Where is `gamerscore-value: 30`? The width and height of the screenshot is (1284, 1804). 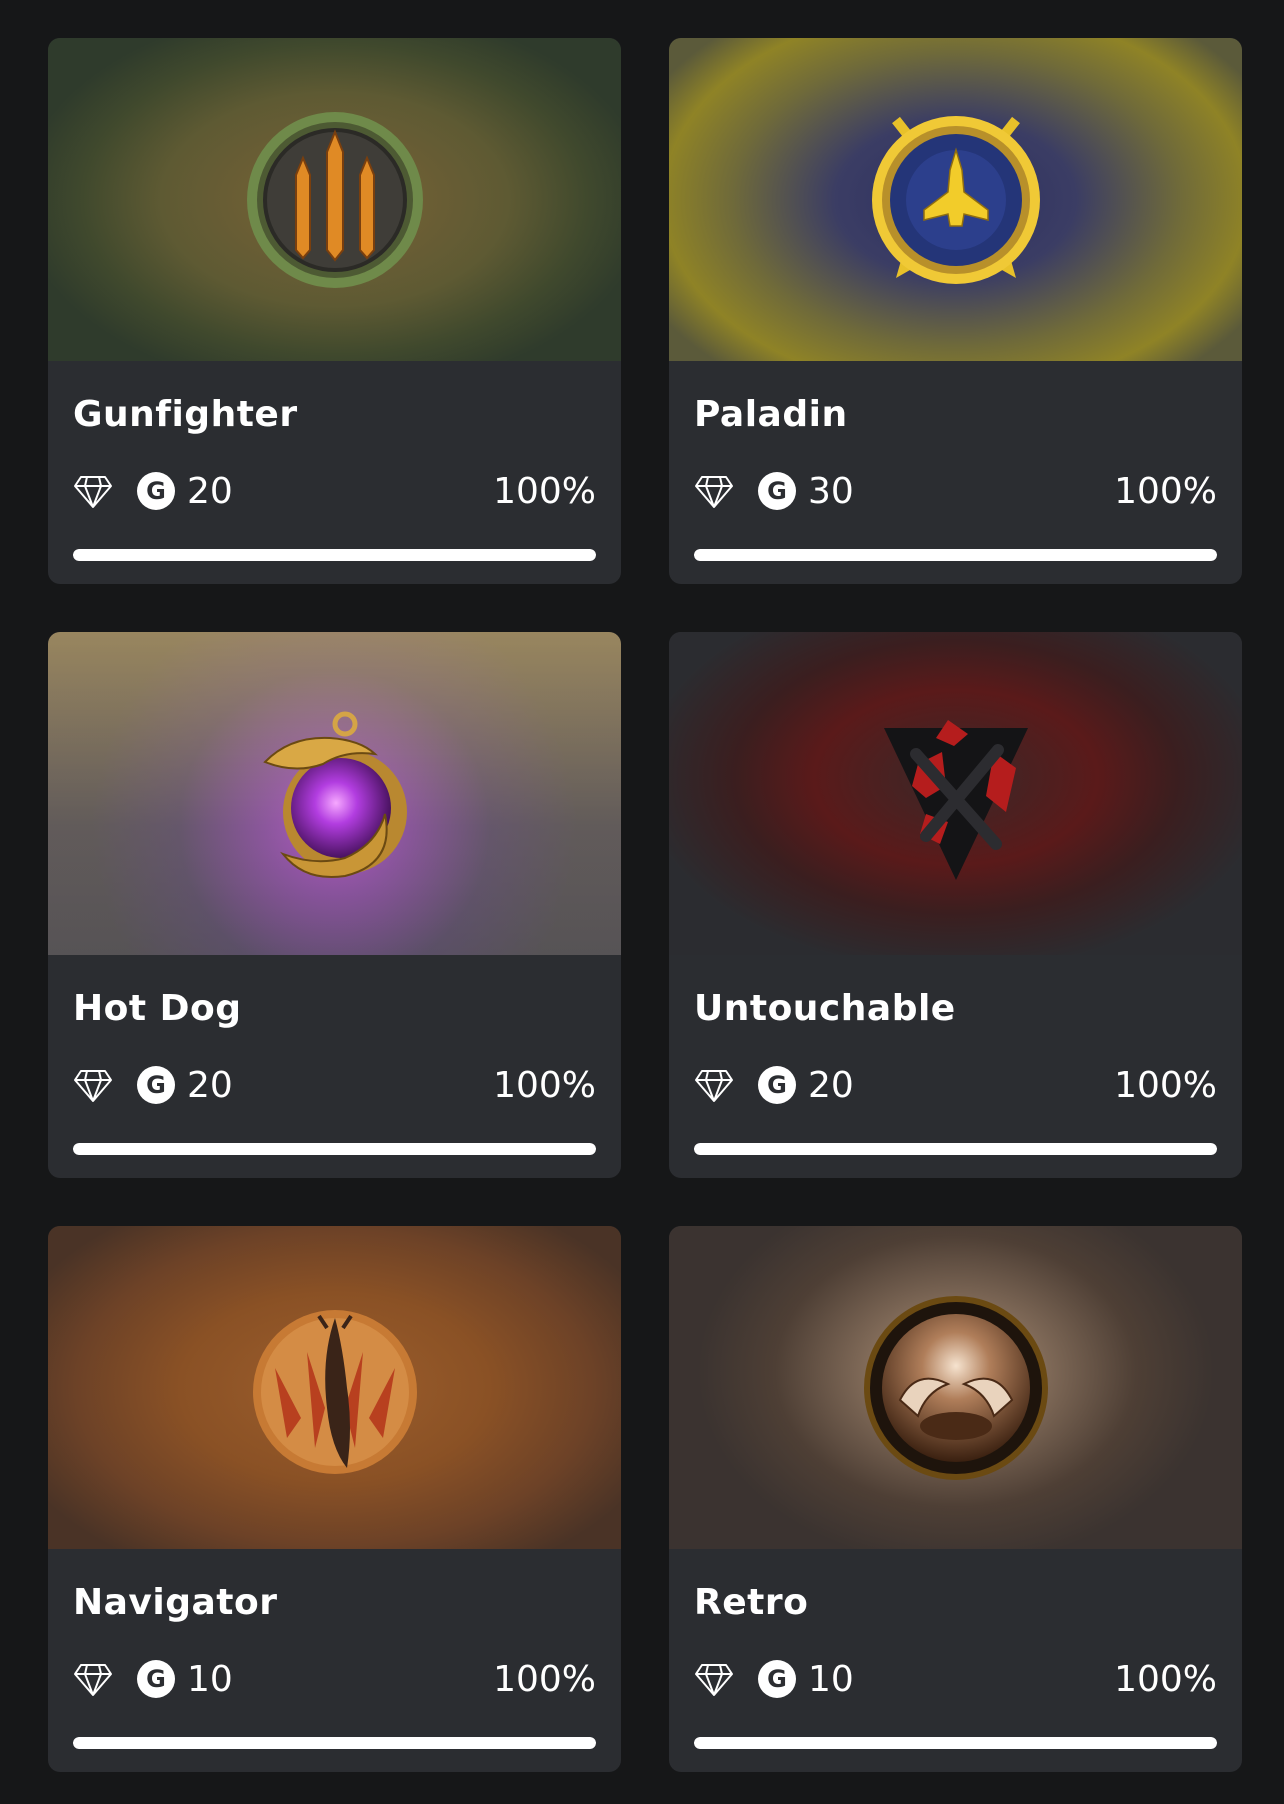
gamerscore-value: 30 is located at coordinates (831, 491).